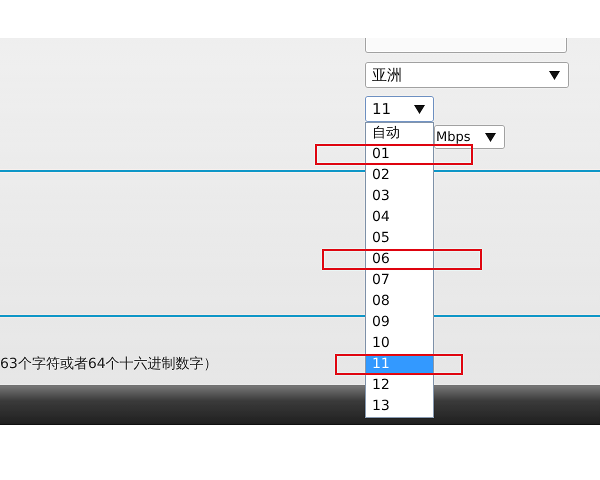 The height and width of the screenshot is (480, 600). Describe the element at coordinates (399, 109) in the screenshot. I see `channel-select: 11` at that location.